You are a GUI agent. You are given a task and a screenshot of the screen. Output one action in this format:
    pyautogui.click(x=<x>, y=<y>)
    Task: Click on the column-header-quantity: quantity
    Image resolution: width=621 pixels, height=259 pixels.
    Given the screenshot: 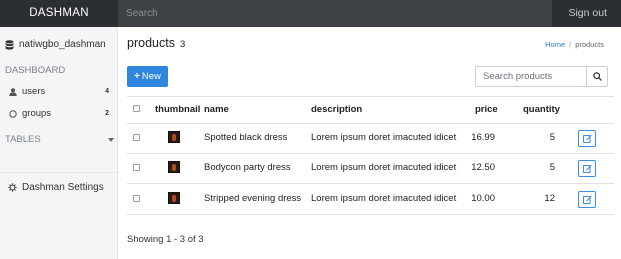 What is the action you would take?
    pyautogui.click(x=541, y=109)
    